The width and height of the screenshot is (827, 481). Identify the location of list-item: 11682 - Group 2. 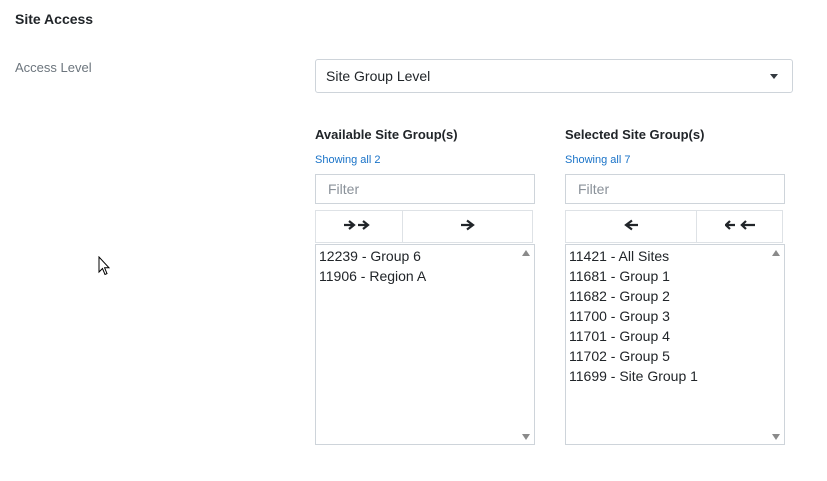
(676, 297).